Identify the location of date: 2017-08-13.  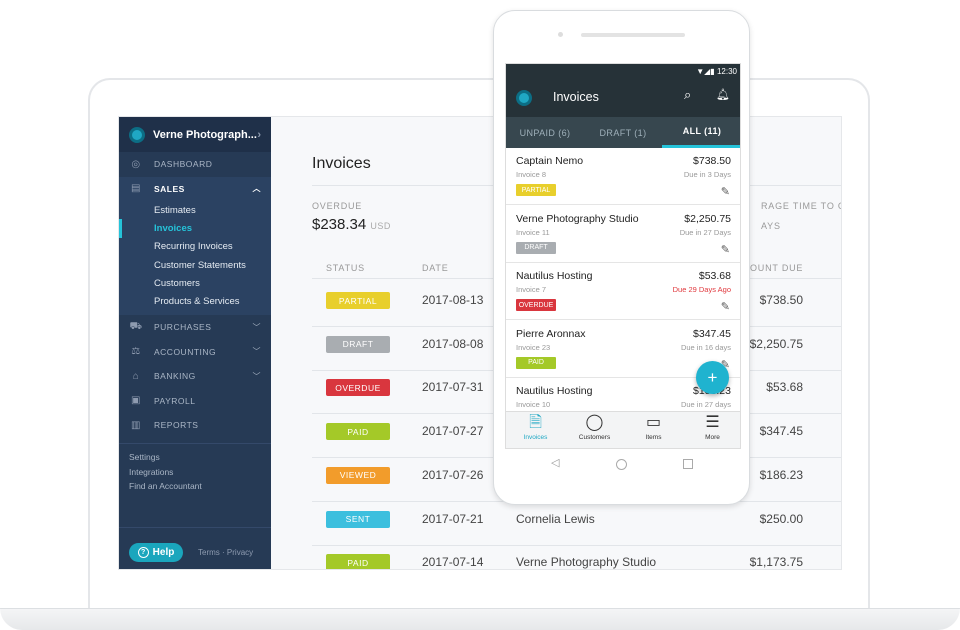
(453, 300).